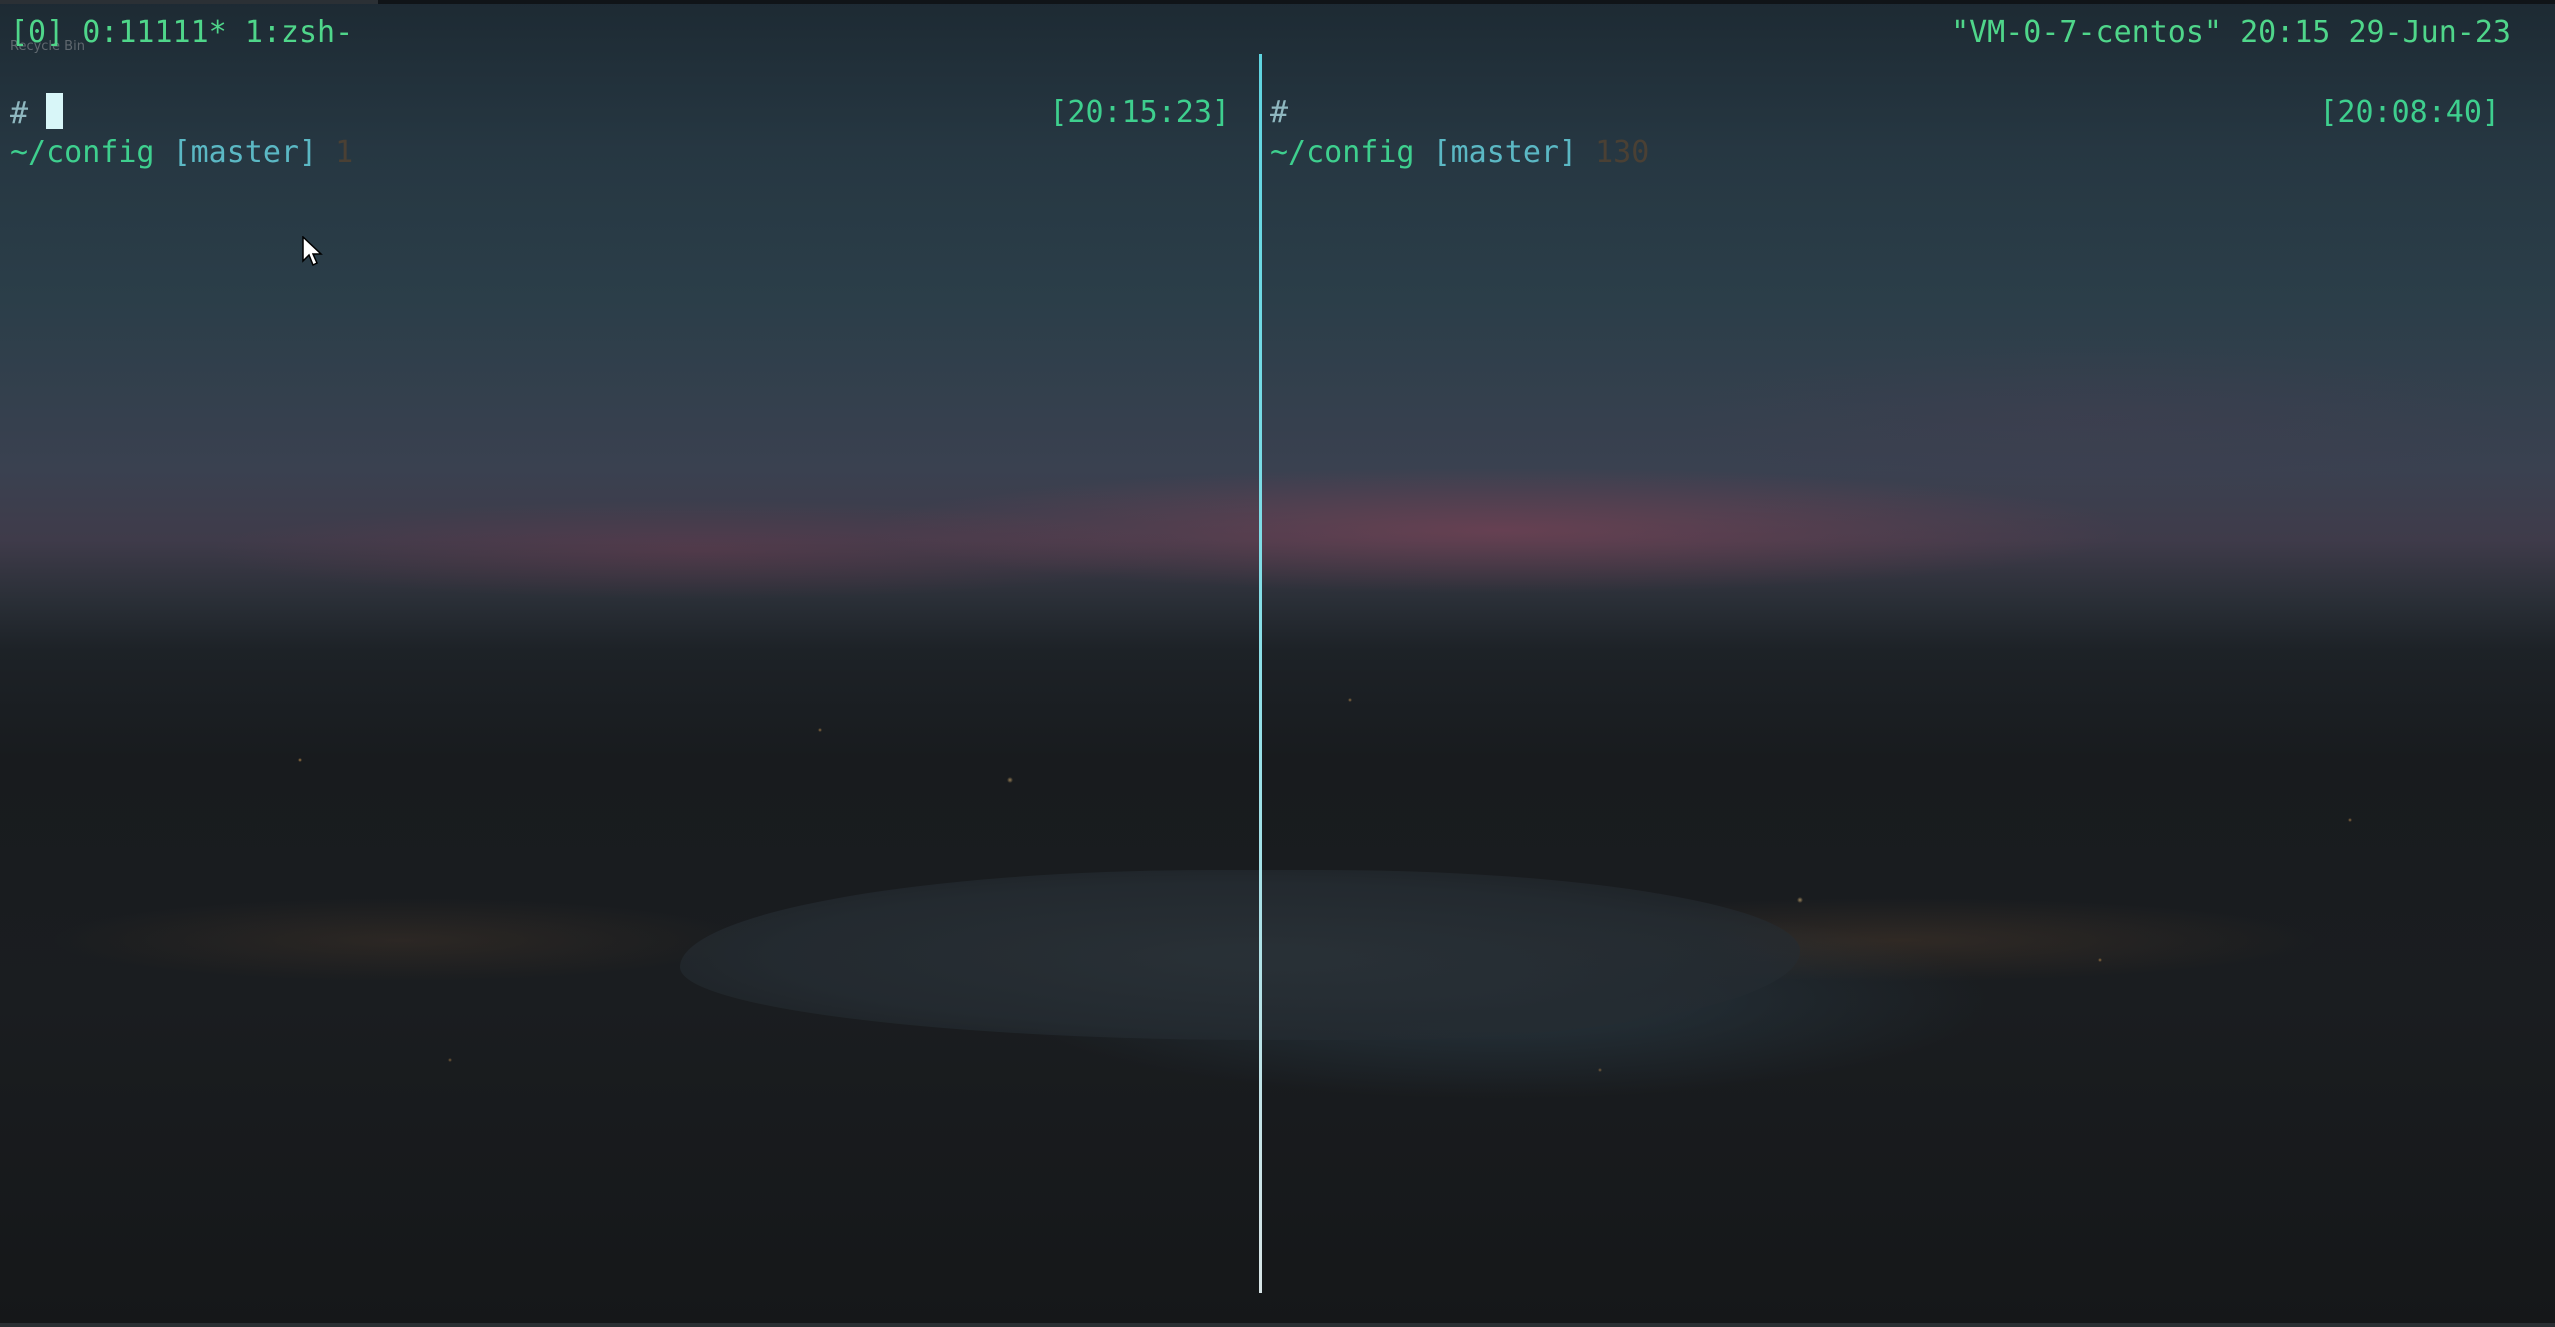 Image resolution: width=2555 pixels, height=1327 pixels. What do you see at coordinates (1885, 193) in the screenshot?
I see `terminal-pane-right: ~/config [master] 130 # [20:08:40]` at bounding box center [1885, 193].